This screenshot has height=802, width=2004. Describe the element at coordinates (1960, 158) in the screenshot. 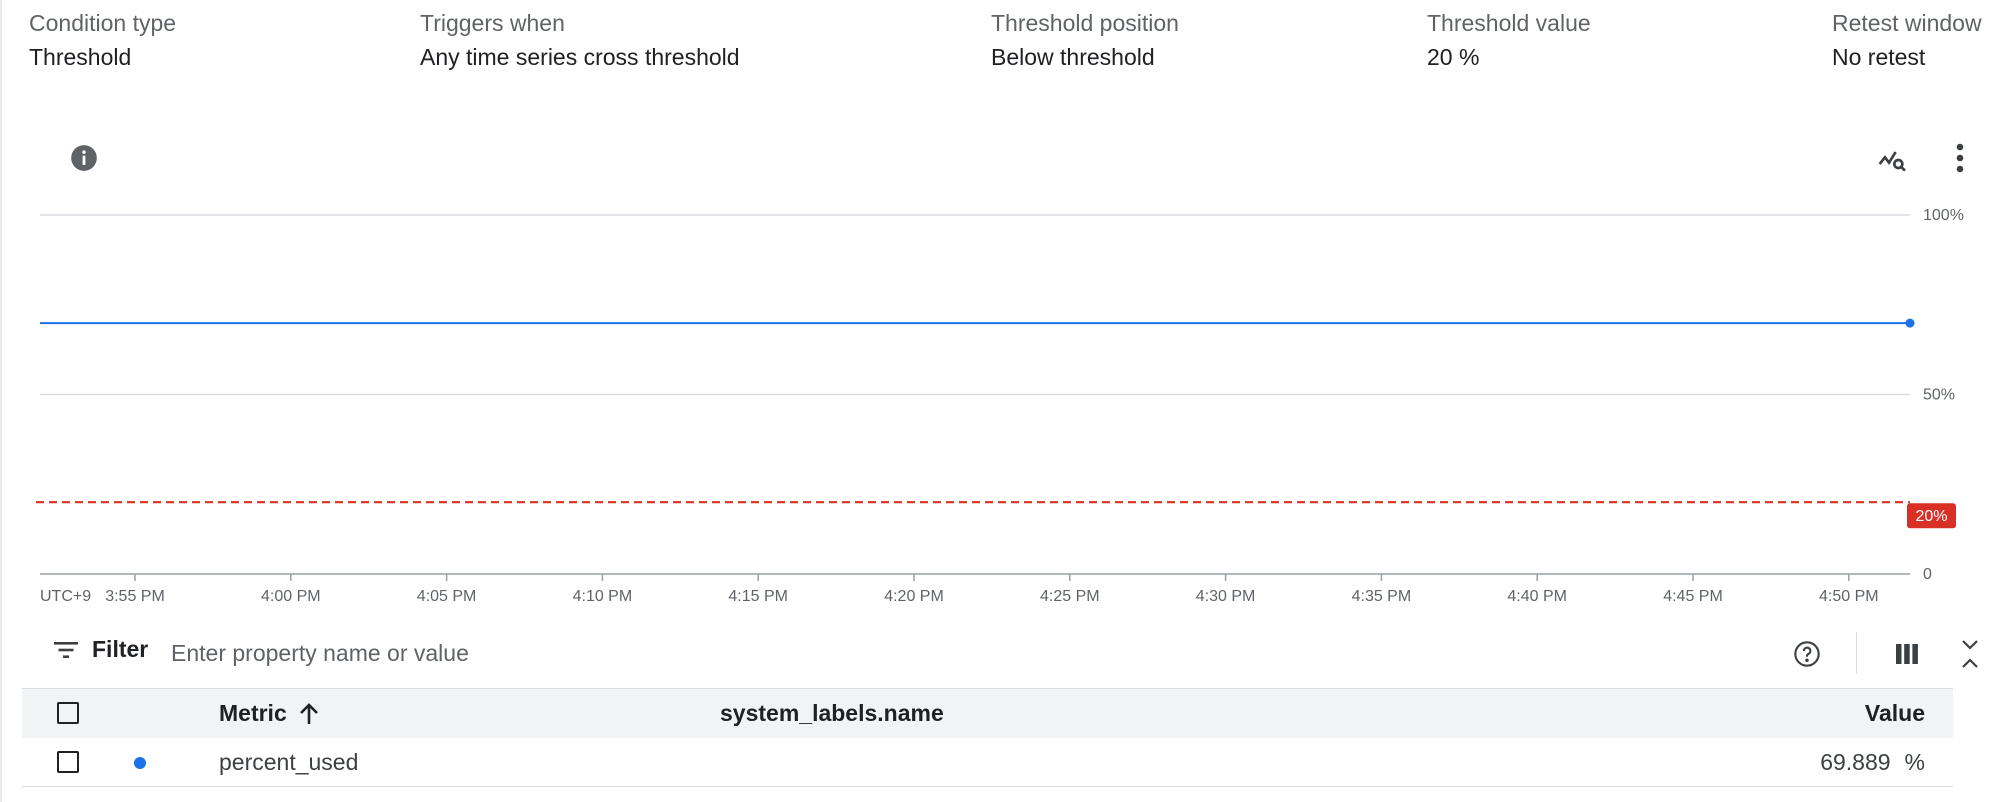

I see `more-vert-icon` at that location.